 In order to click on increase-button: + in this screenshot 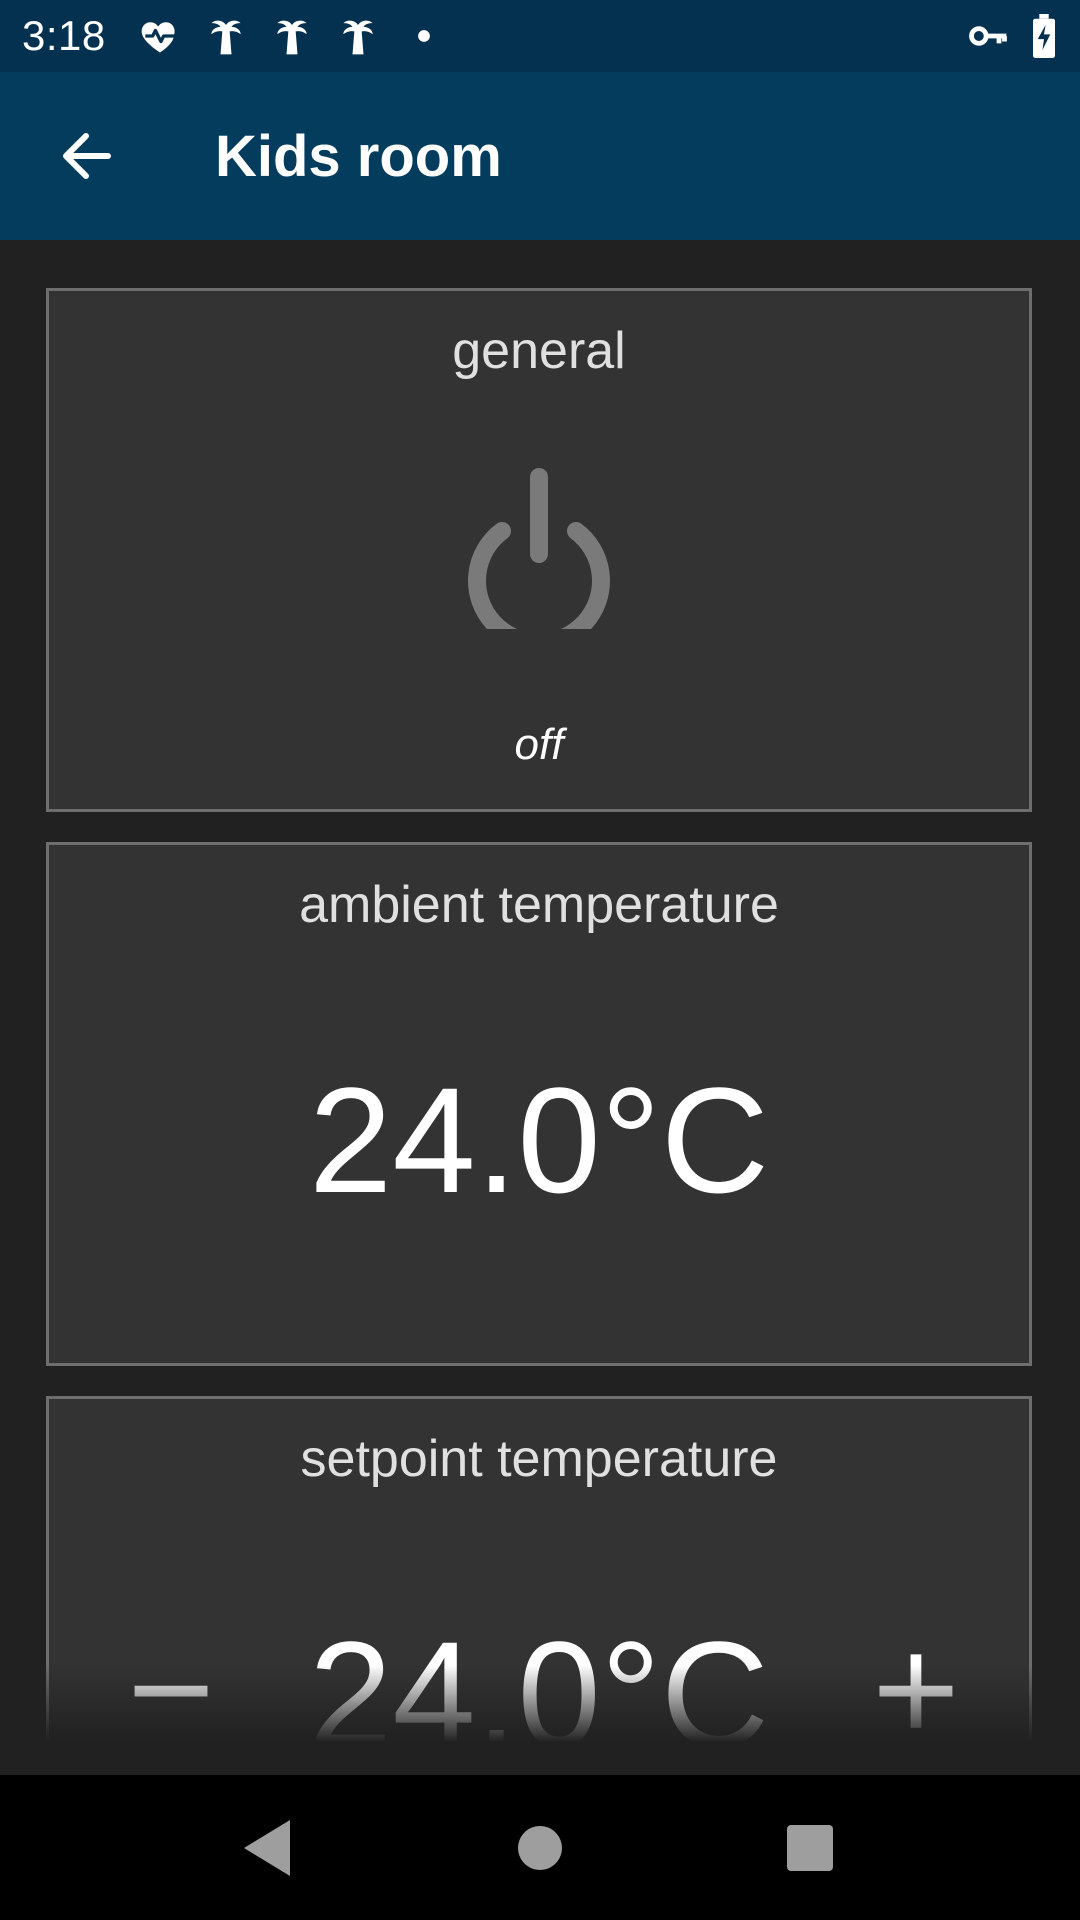, I will do `click(916, 1689)`.